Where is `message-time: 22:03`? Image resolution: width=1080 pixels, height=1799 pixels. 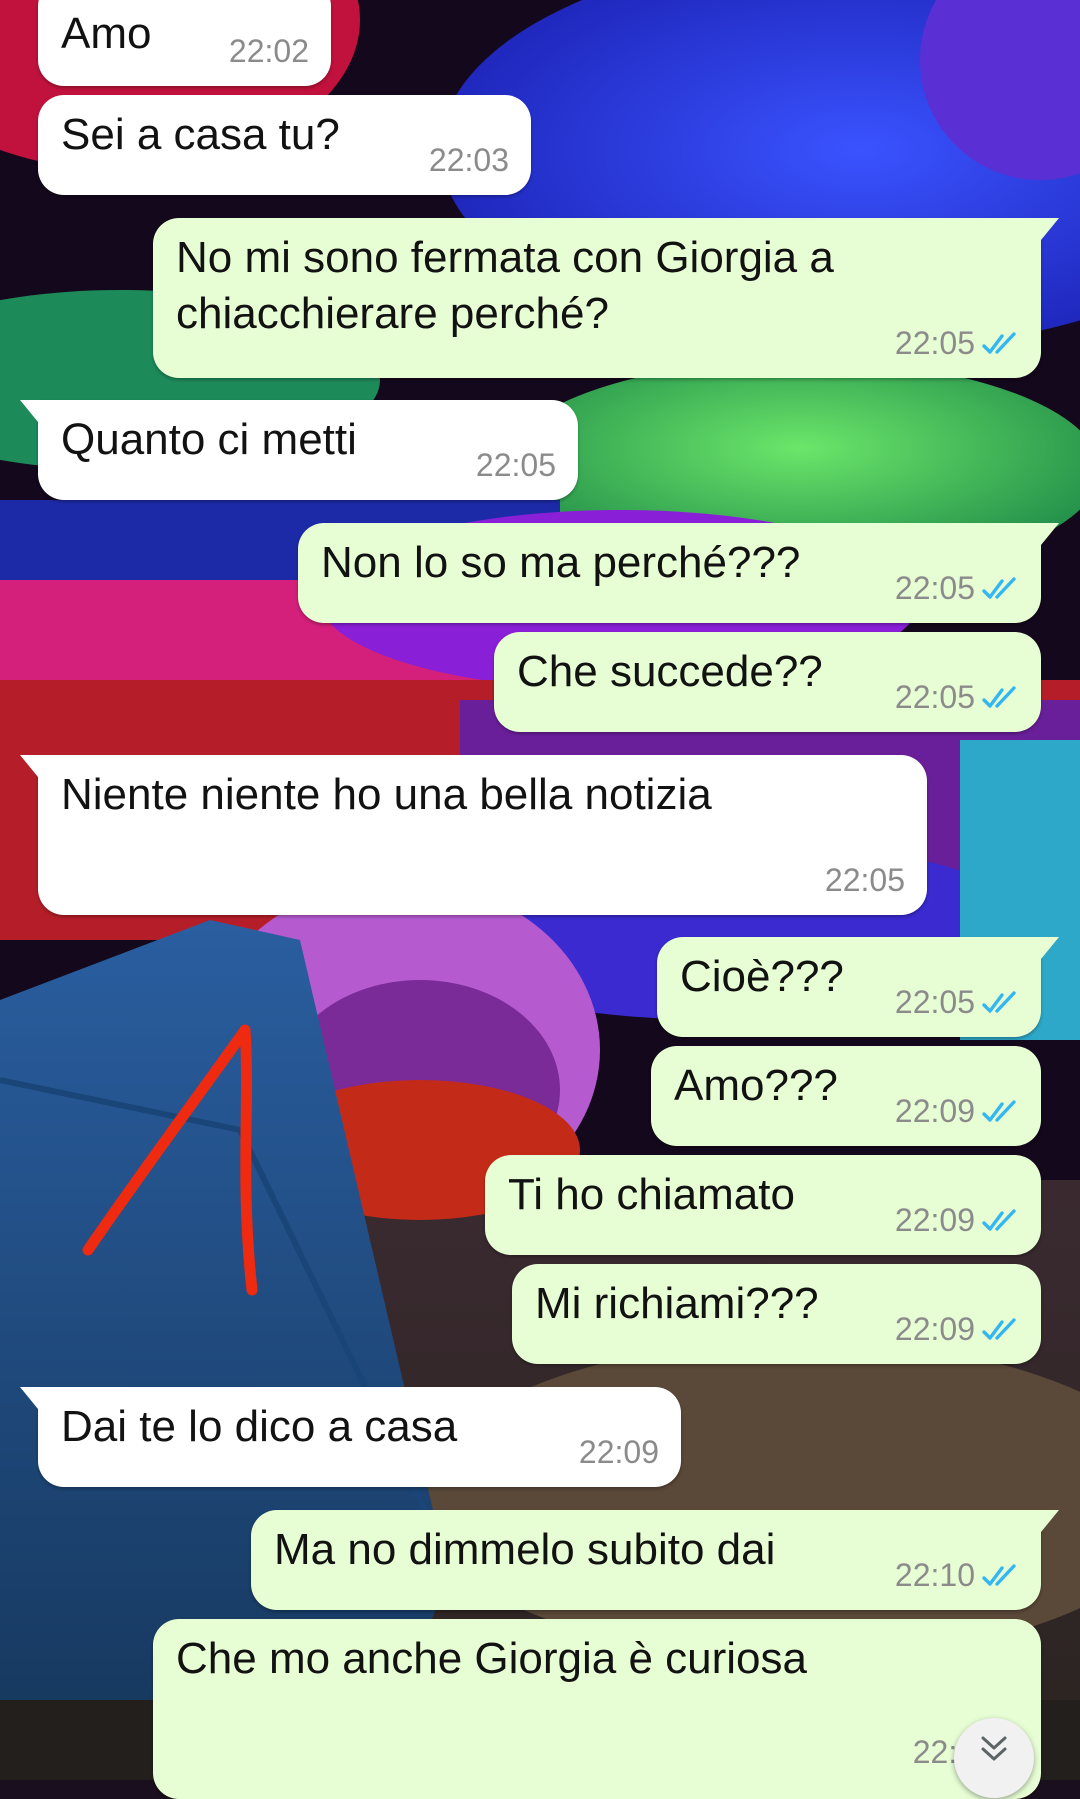
message-time: 22:03 is located at coordinates (468, 160).